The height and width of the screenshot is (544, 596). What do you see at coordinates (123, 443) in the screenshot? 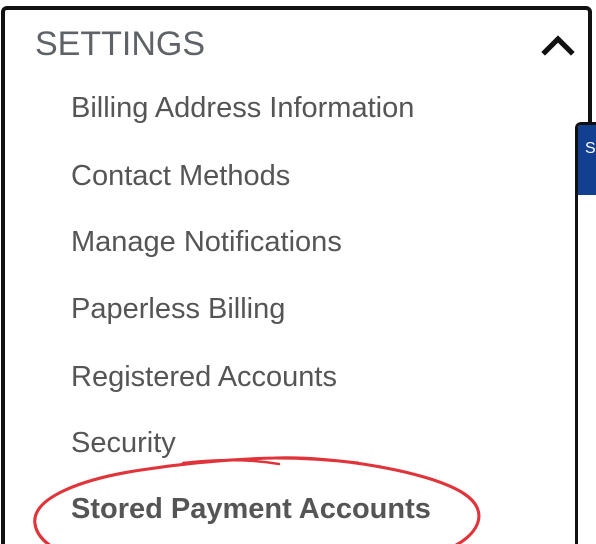
I see `settings-menu-item-security: Security` at bounding box center [123, 443].